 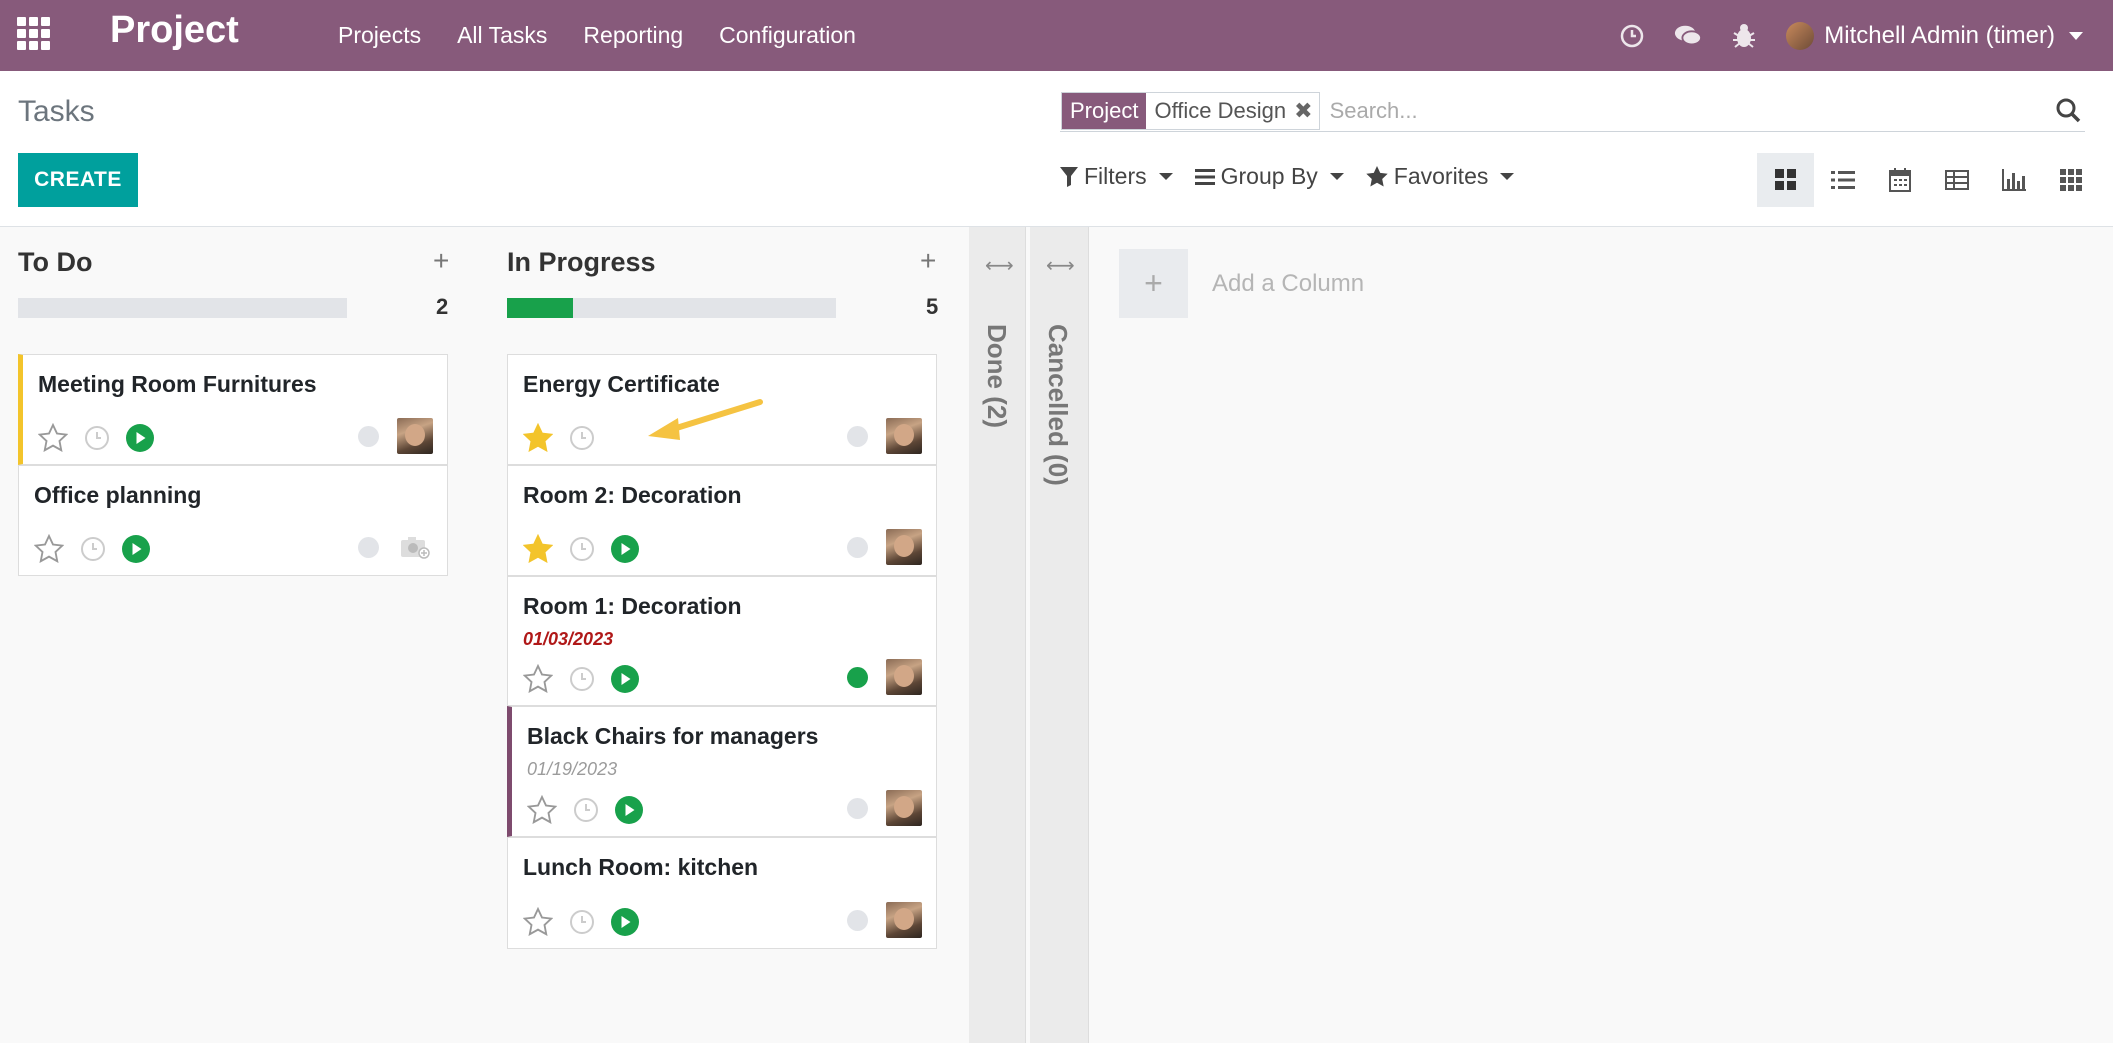 What do you see at coordinates (1069, 176) in the screenshot?
I see `filter-icon` at bounding box center [1069, 176].